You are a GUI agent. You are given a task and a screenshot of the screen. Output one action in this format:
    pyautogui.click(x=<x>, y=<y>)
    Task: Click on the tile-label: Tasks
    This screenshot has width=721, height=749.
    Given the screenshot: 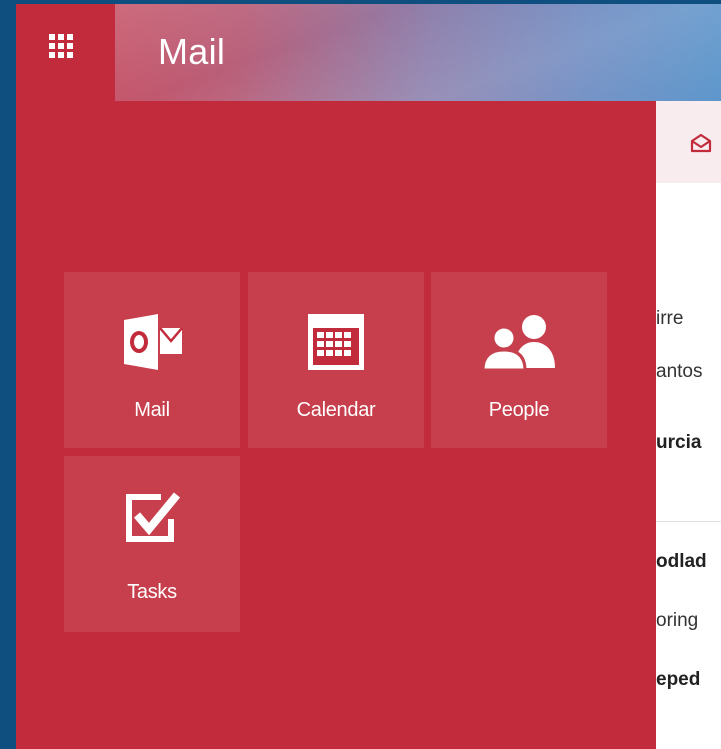 What is the action you would take?
    pyautogui.click(x=152, y=592)
    